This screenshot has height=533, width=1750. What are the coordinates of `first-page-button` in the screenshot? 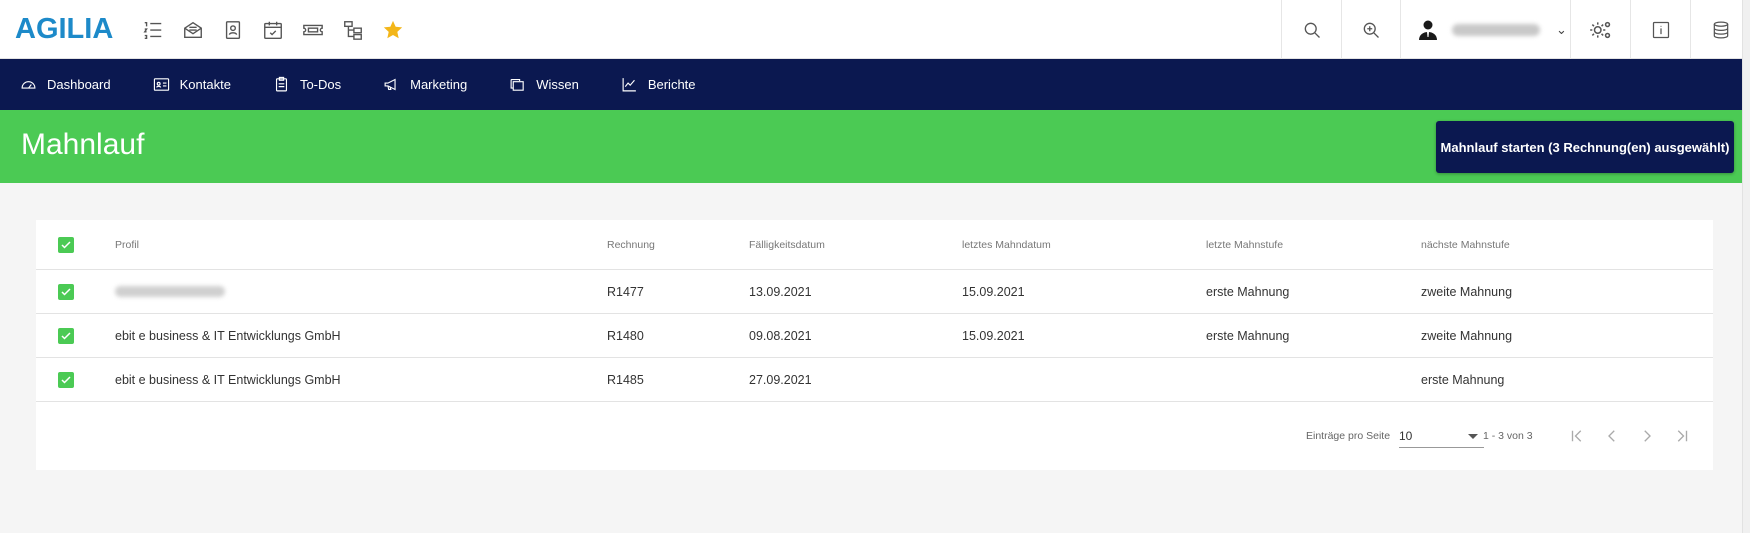 It's located at (1577, 436).